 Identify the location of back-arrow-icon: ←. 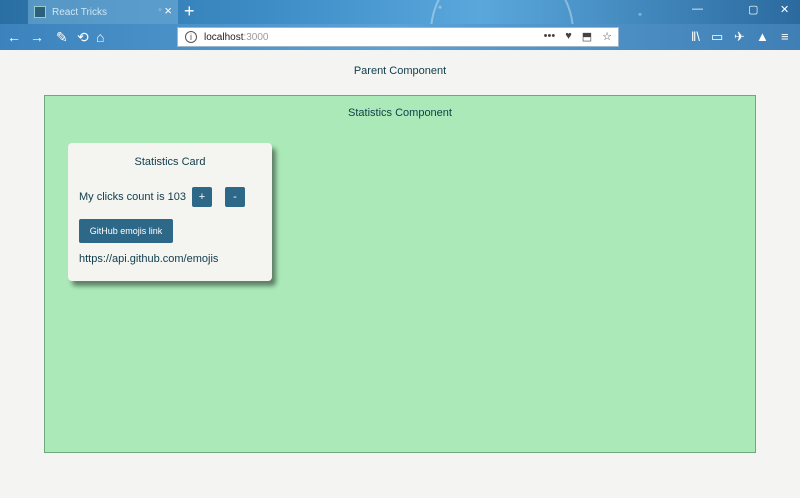
(14, 37).